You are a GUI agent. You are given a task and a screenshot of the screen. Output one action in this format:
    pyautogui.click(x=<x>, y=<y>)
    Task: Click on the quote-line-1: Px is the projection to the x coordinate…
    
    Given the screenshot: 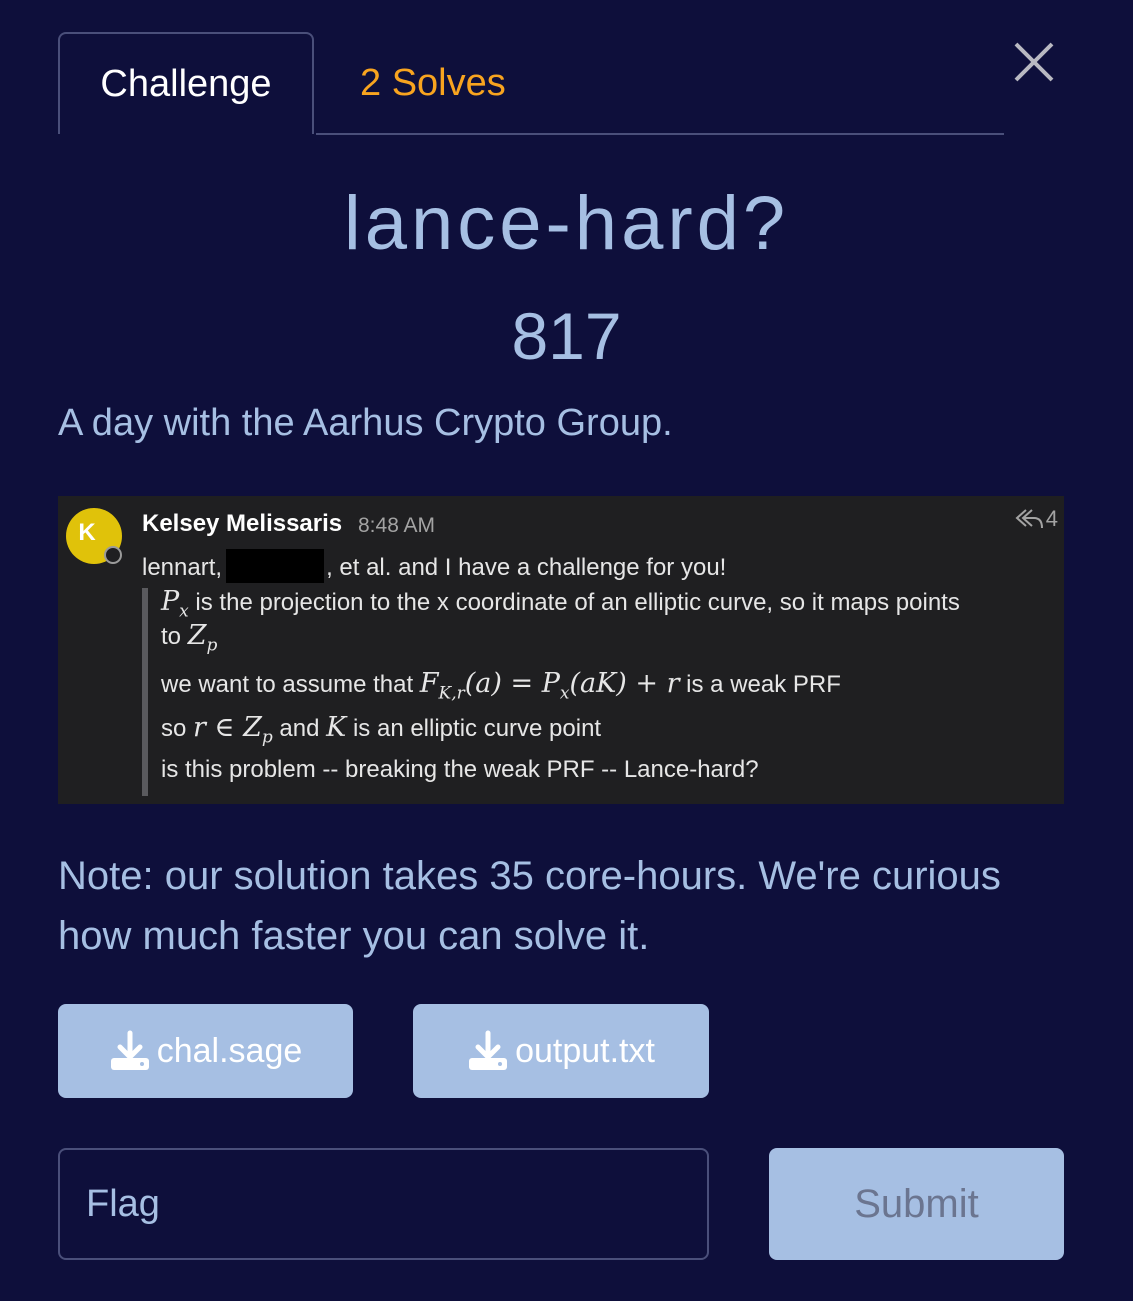 What is the action you would take?
    pyautogui.click(x=560, y=604)
    